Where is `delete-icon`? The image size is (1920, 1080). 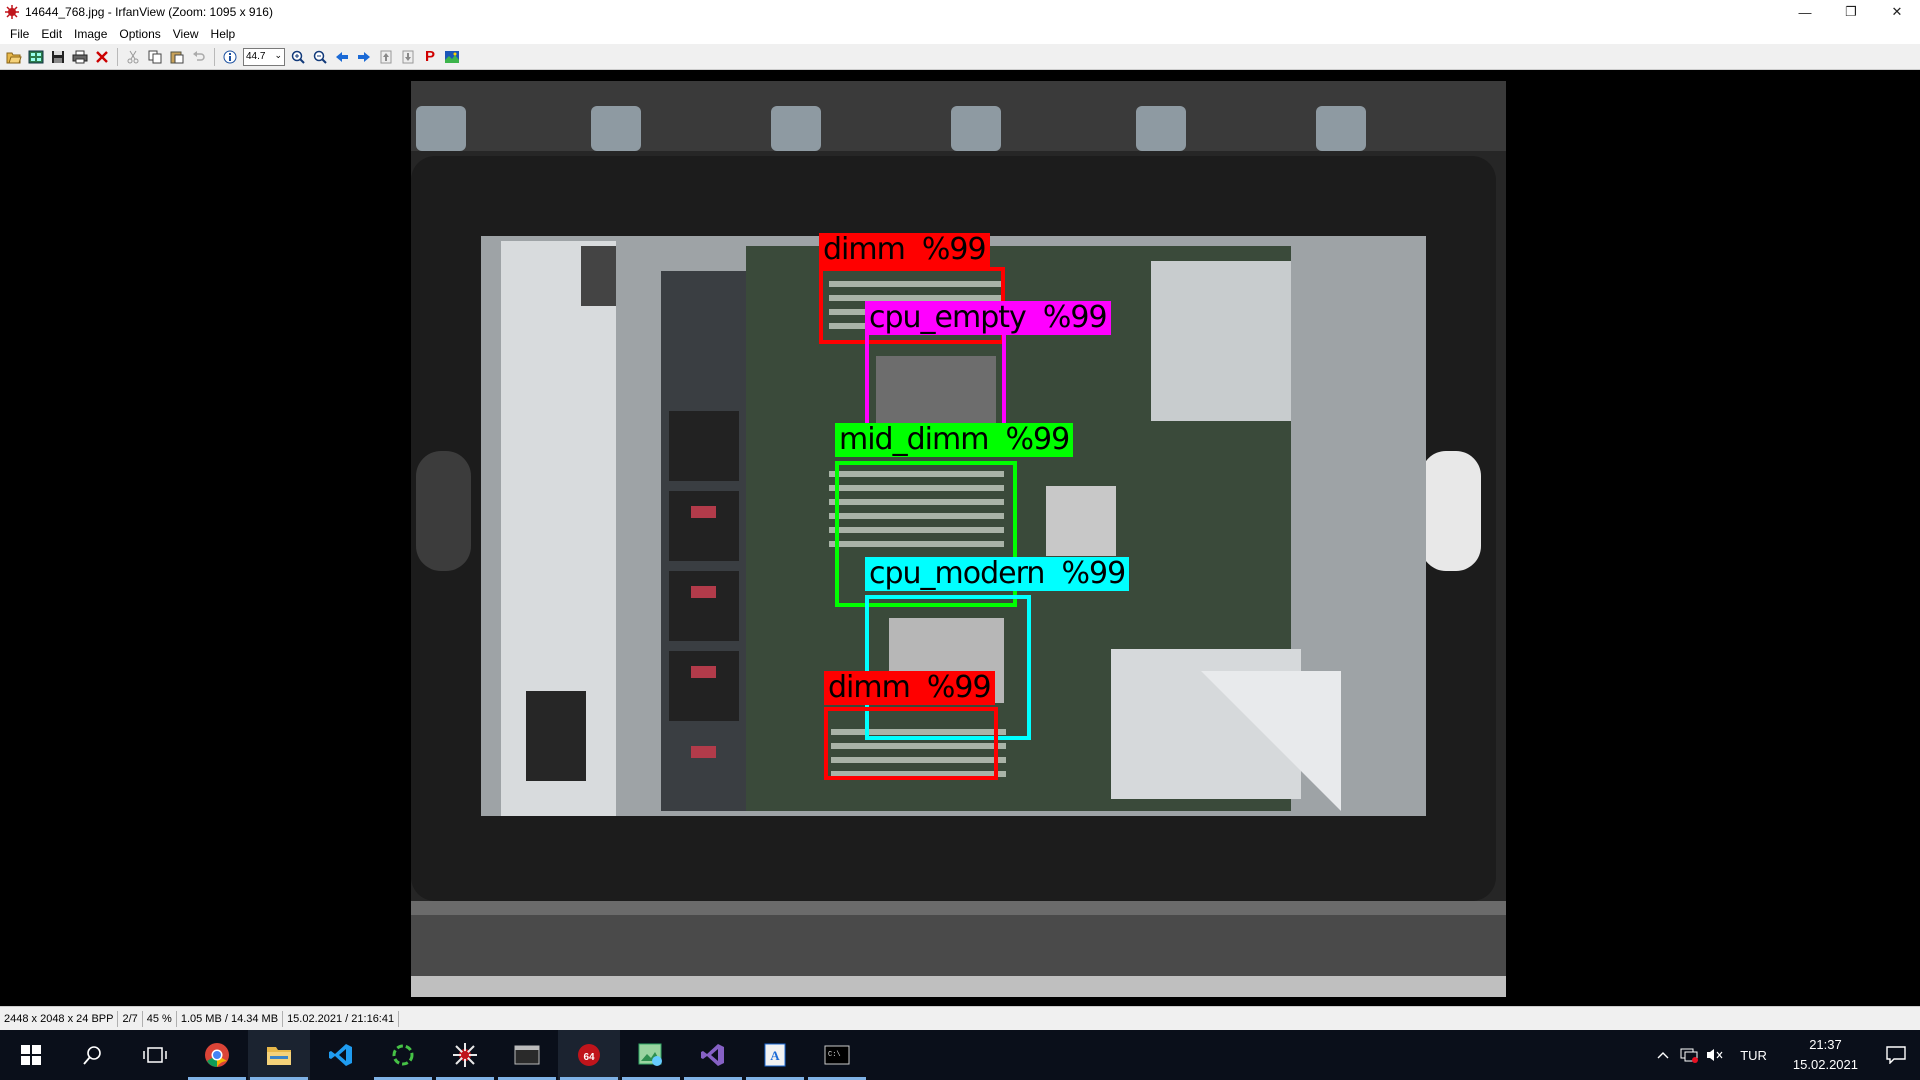
delete-icon is located at coordinates (102, 57).